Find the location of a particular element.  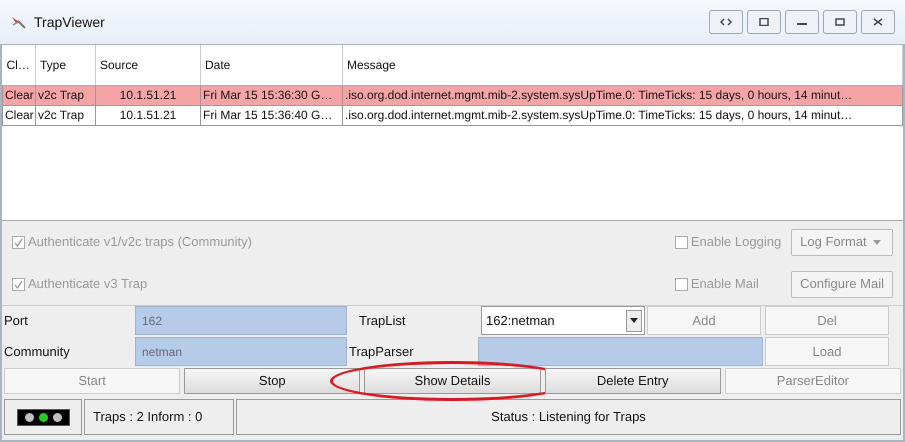

maximize-icon is located at coordinates (840, 22).